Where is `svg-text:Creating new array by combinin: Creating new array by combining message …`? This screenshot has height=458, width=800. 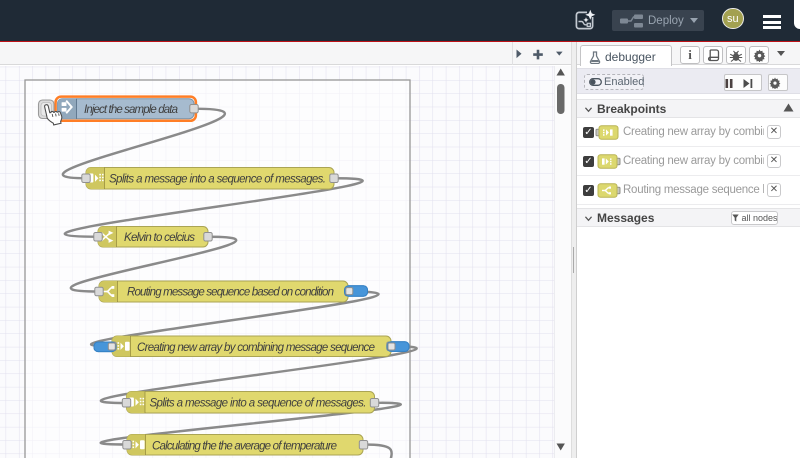 svg-text:Creating new array by combinin: Creating new array by combining message … is located at coordinates (256, 348).